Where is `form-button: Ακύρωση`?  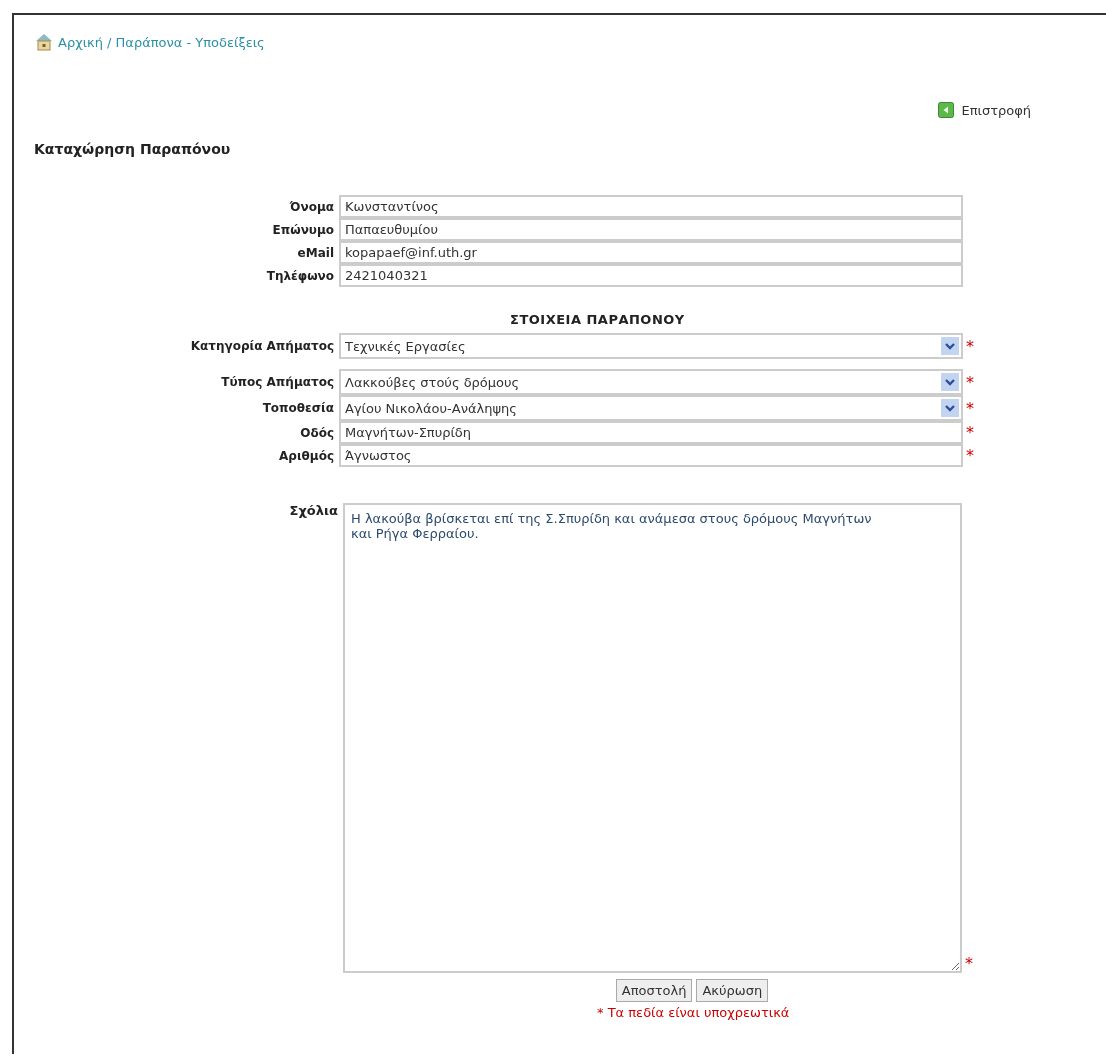
form-button: Ακύρωση is located at coordinates (732, 990).